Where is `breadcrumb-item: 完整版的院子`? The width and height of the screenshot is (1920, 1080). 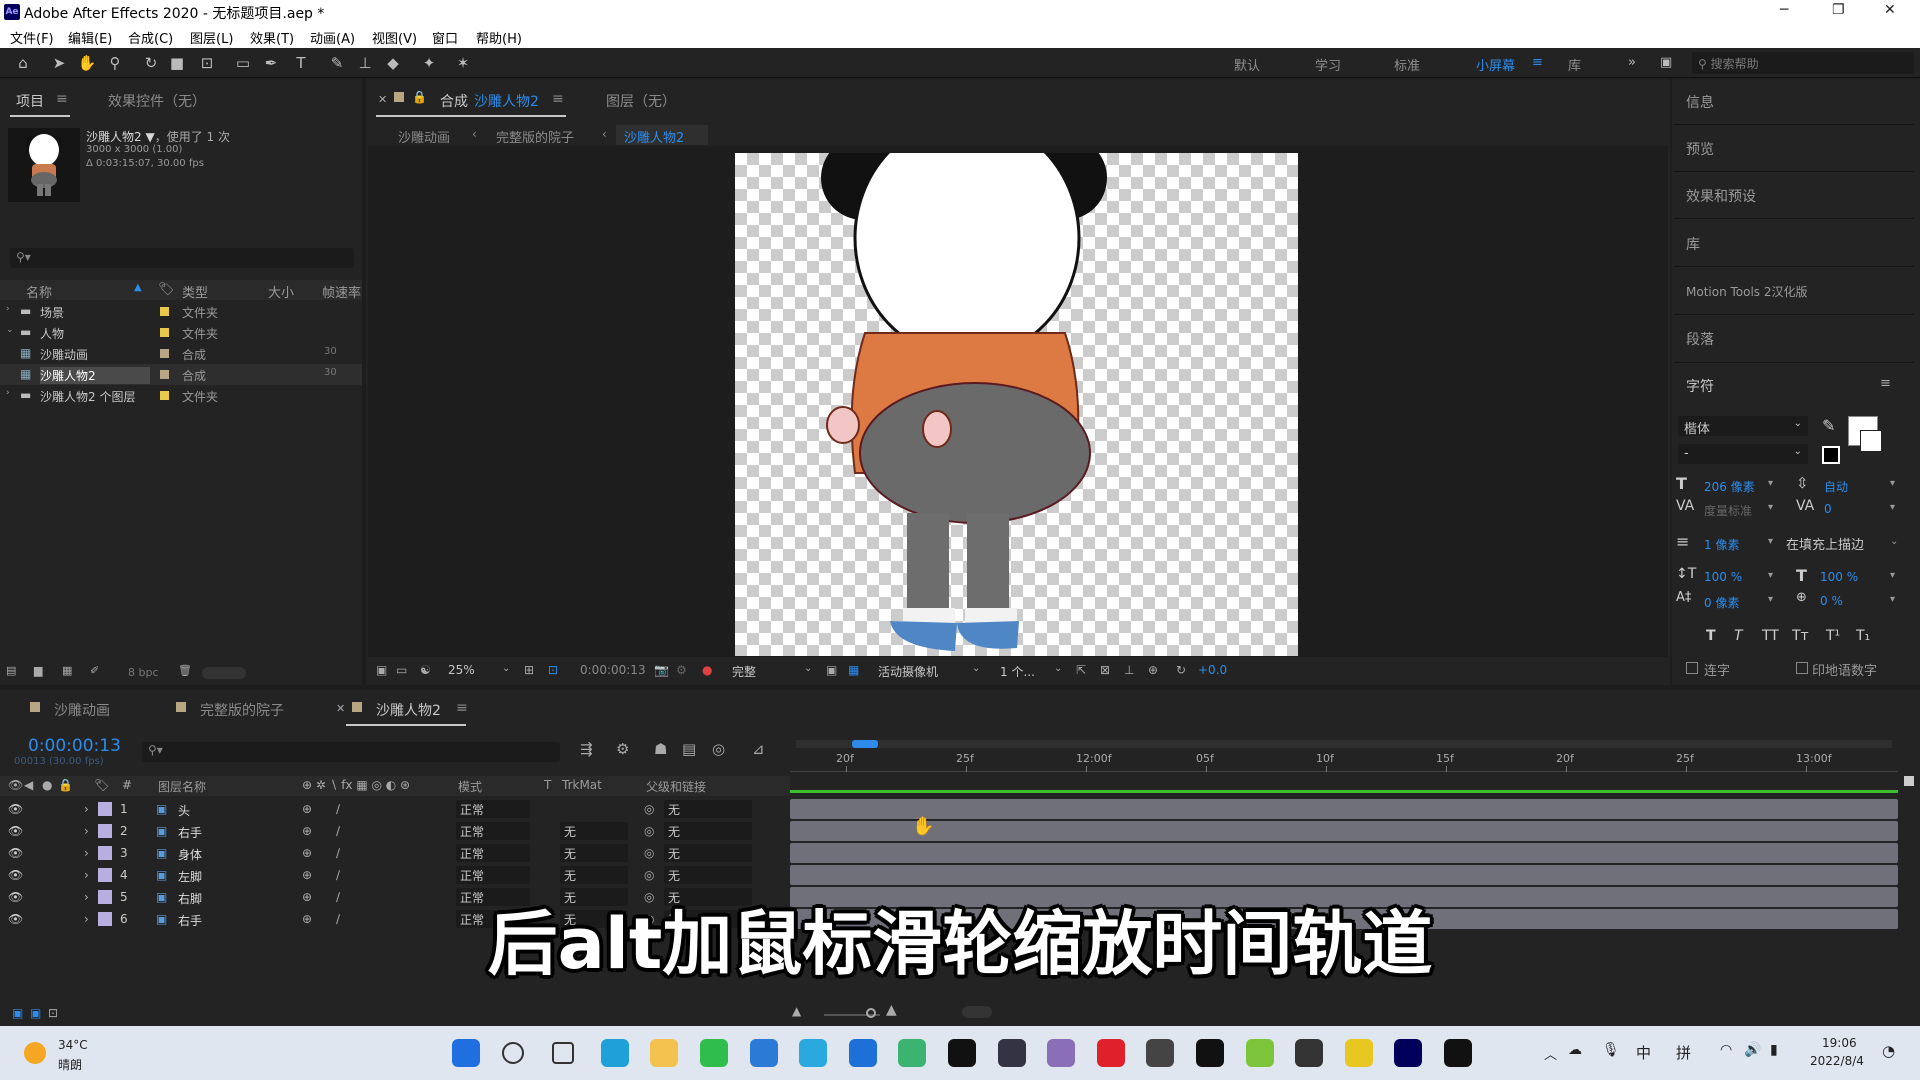 breadcrumb-item: 完整版的院子 is located at coordinates (535, 136).